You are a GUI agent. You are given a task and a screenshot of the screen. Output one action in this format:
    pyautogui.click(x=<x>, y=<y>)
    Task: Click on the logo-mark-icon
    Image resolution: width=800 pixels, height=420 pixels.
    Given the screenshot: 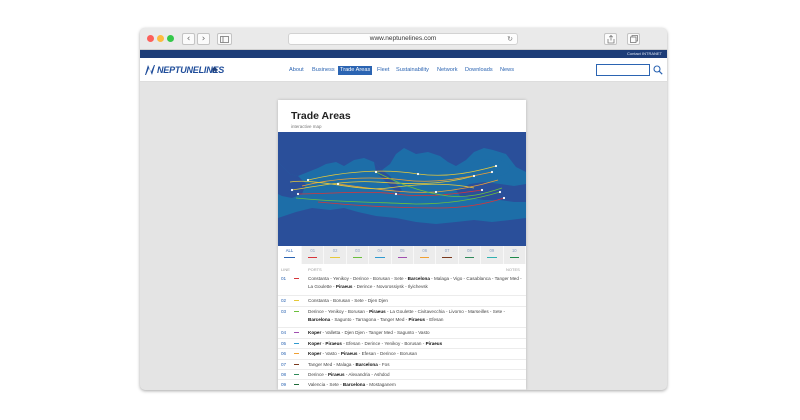 What is the action you would take?
    pyautogui.click(x=150, y=70)
    